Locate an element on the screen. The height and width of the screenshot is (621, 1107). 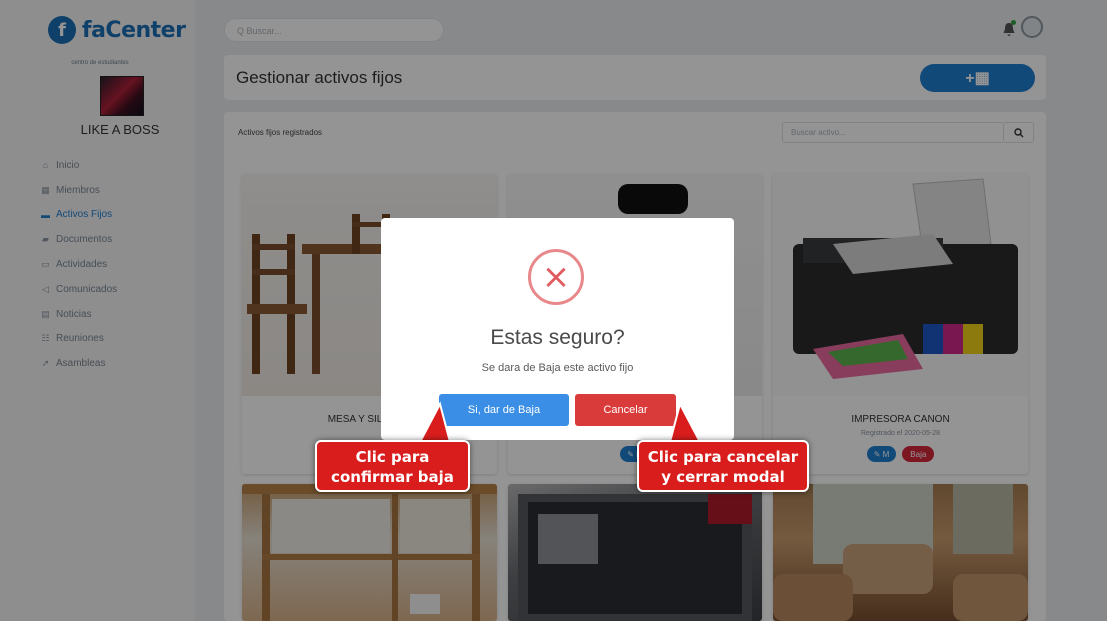
callout-line: Clic para cancelar is located at coordinates (723, 457).